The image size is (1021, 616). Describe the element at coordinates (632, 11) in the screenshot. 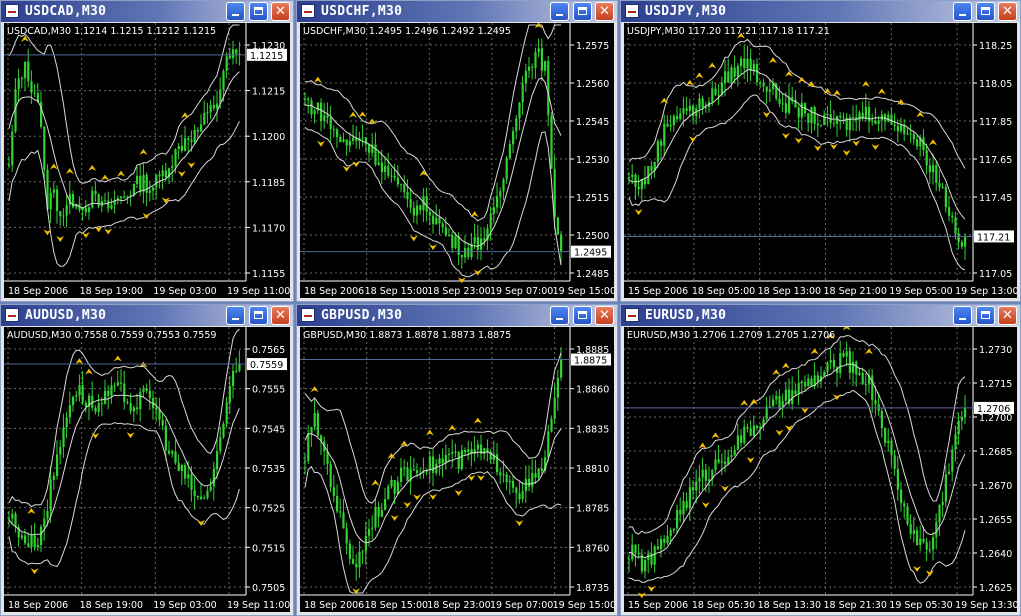

I see `chart-window-icon` at that location.